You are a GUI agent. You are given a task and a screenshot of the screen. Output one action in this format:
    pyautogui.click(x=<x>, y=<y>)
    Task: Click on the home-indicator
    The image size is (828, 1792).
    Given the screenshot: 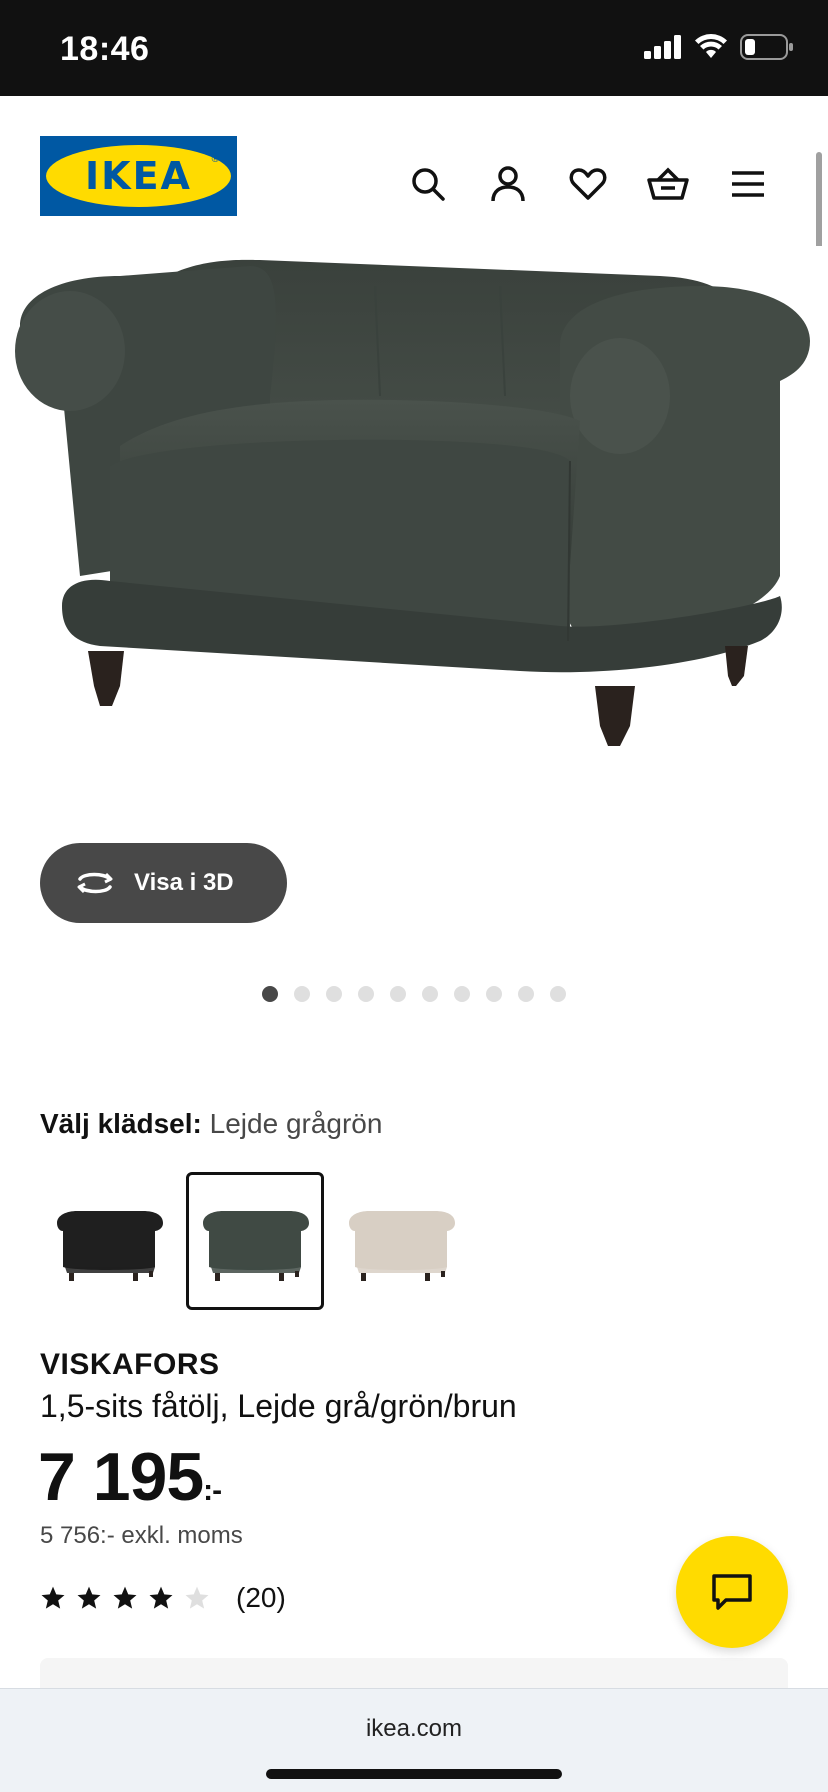 What is the action you would take?
    pyautogui.click(x=414, y=1774)
    